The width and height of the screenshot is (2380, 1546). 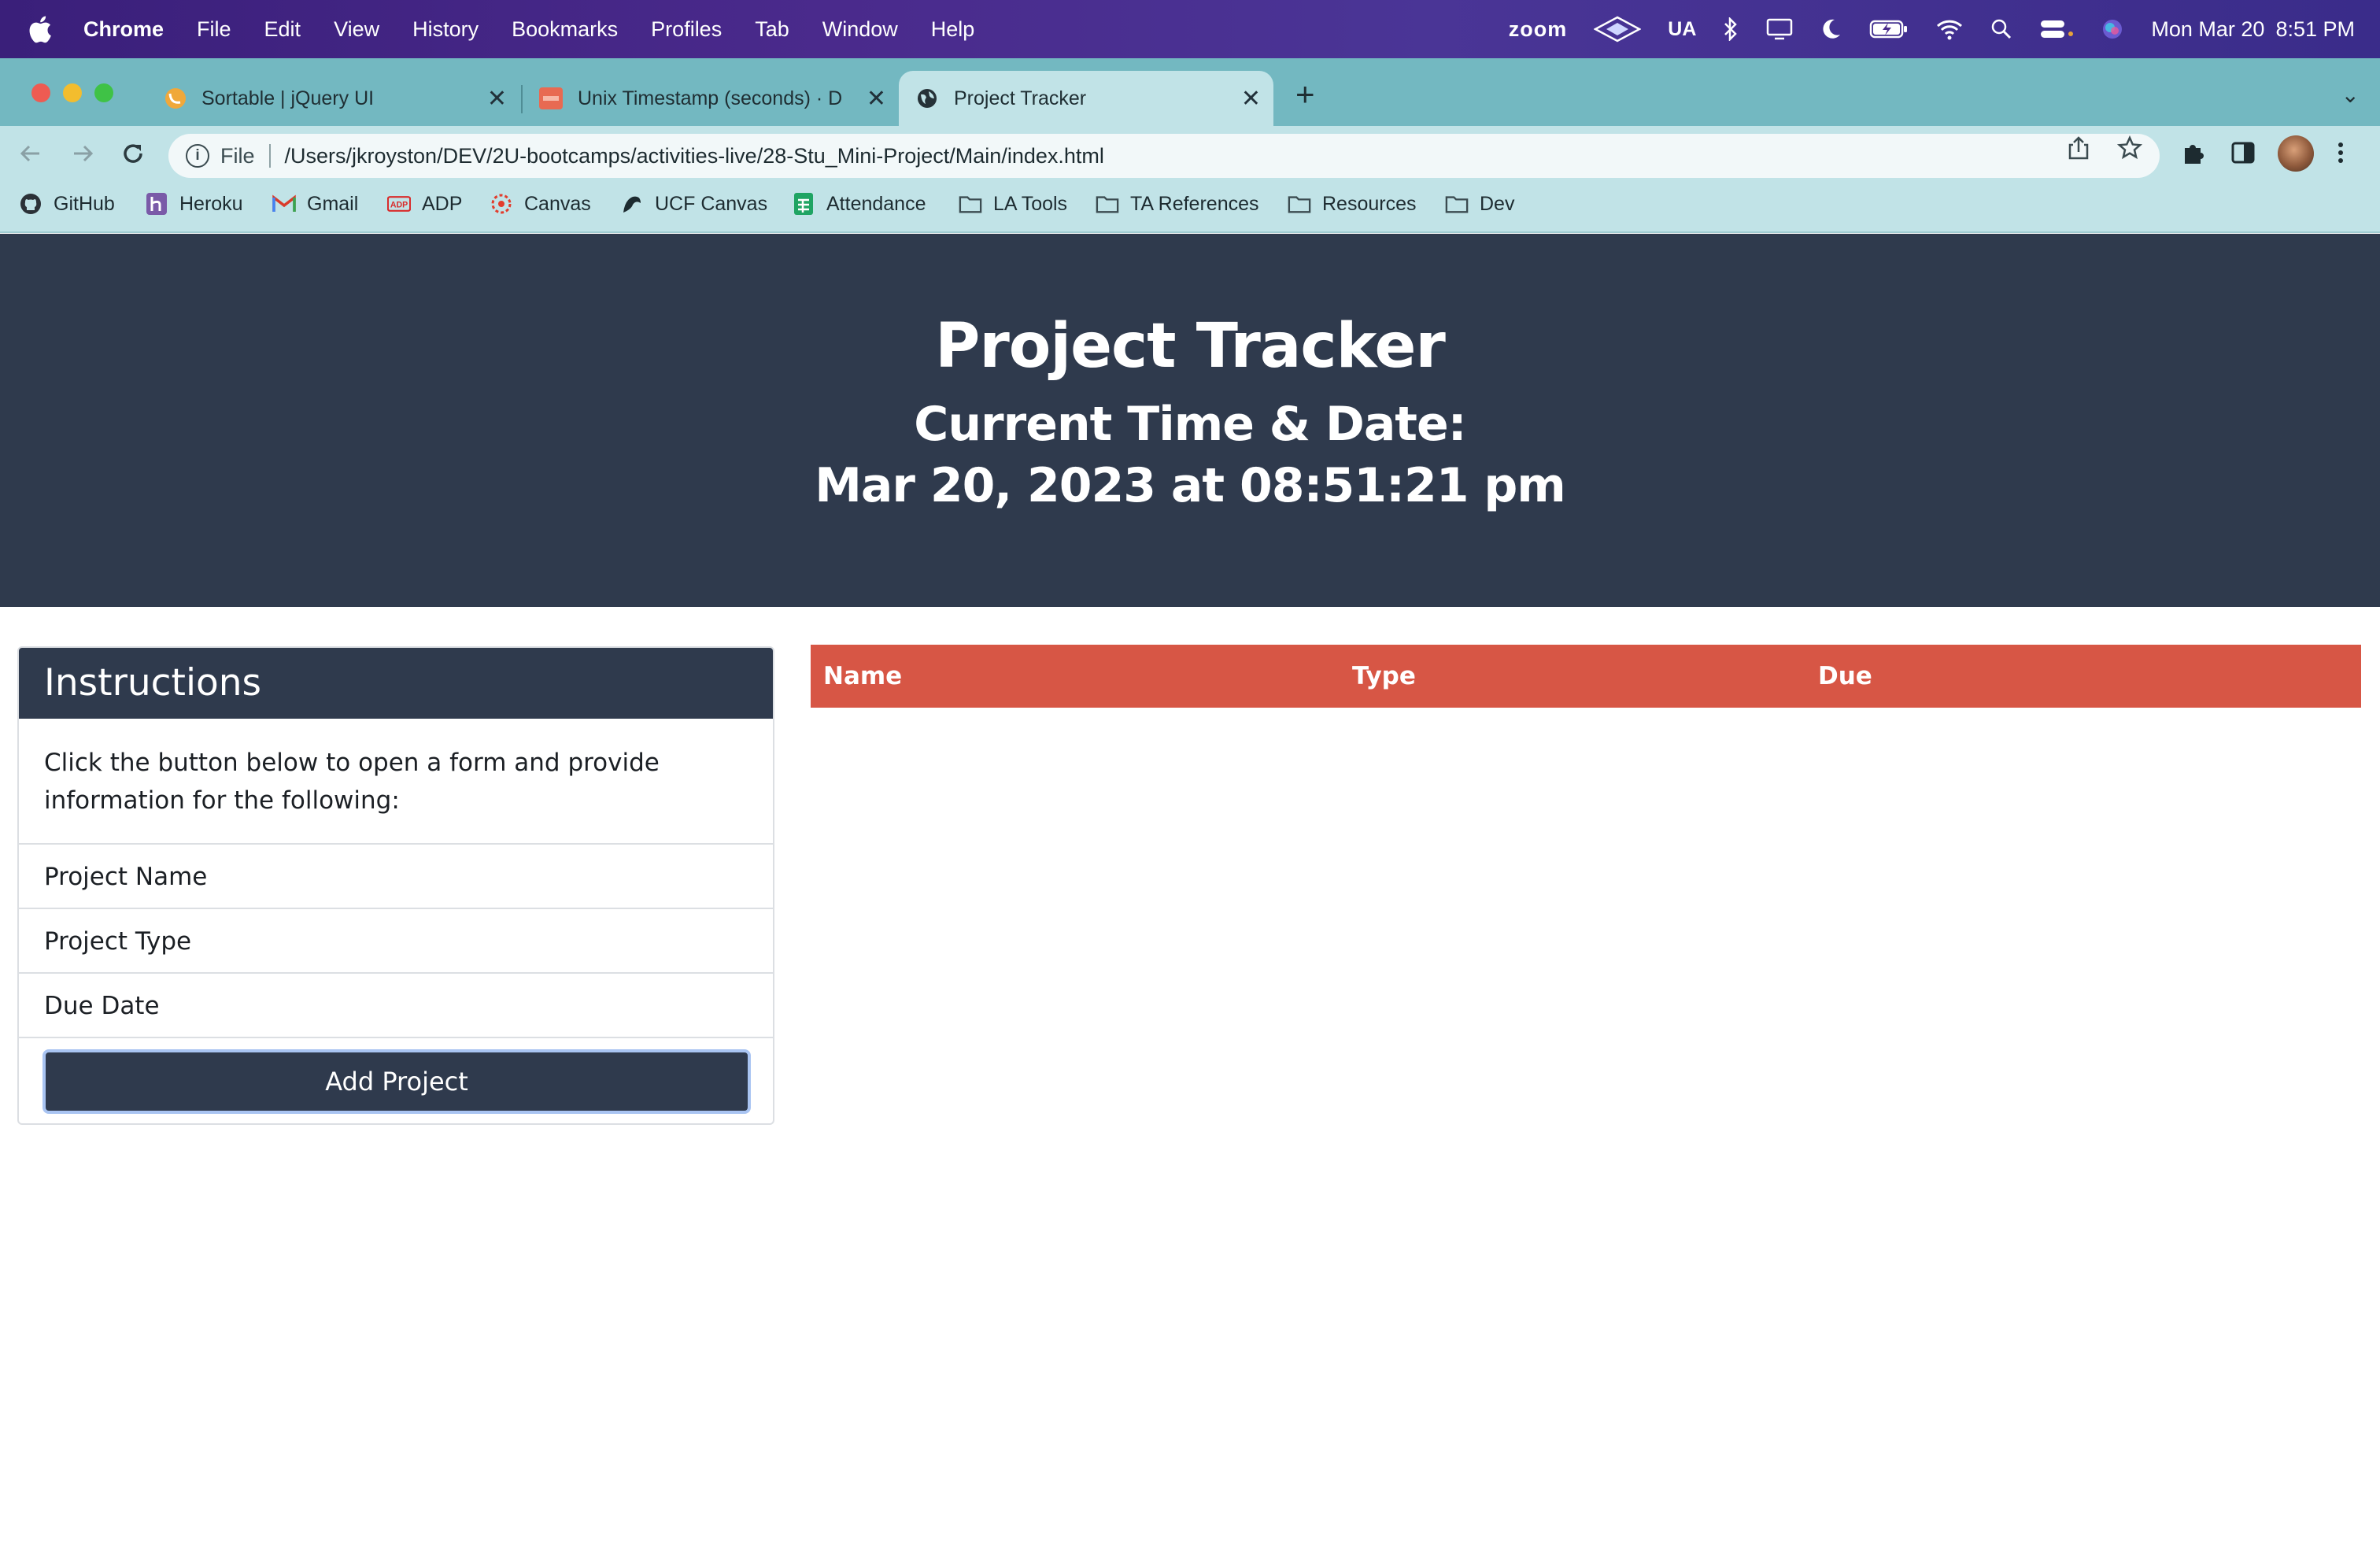 I want to click on menu-app-chrome: Chrome, so click(x=123, y=29).